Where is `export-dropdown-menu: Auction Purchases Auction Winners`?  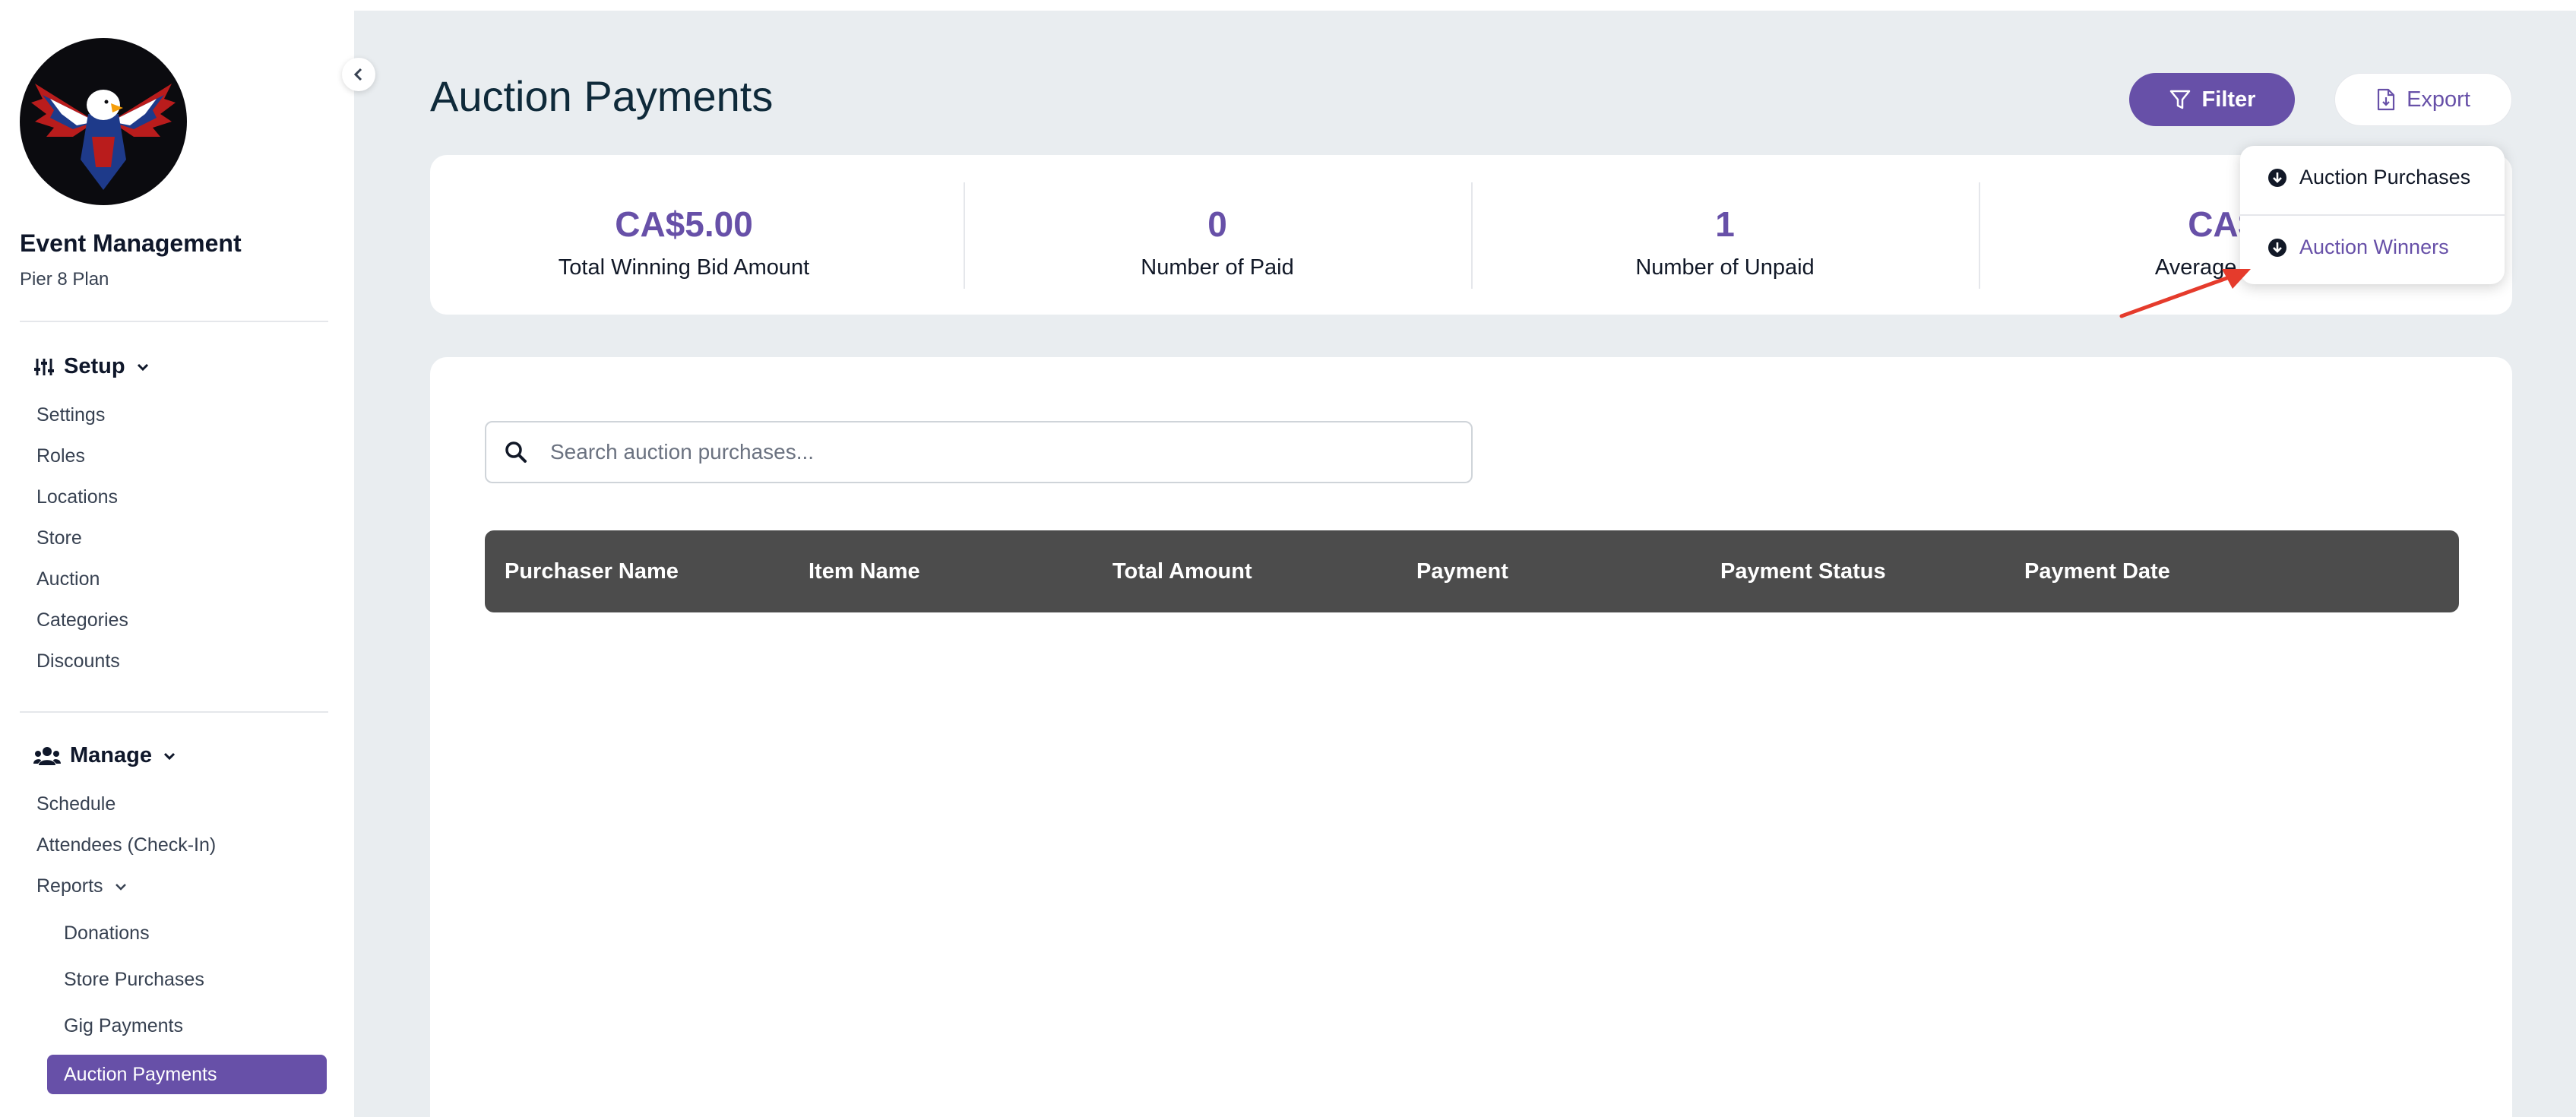 export-dropdown-menu: Auction Purchases Auction Winners is located at coordinates (2372, 215).